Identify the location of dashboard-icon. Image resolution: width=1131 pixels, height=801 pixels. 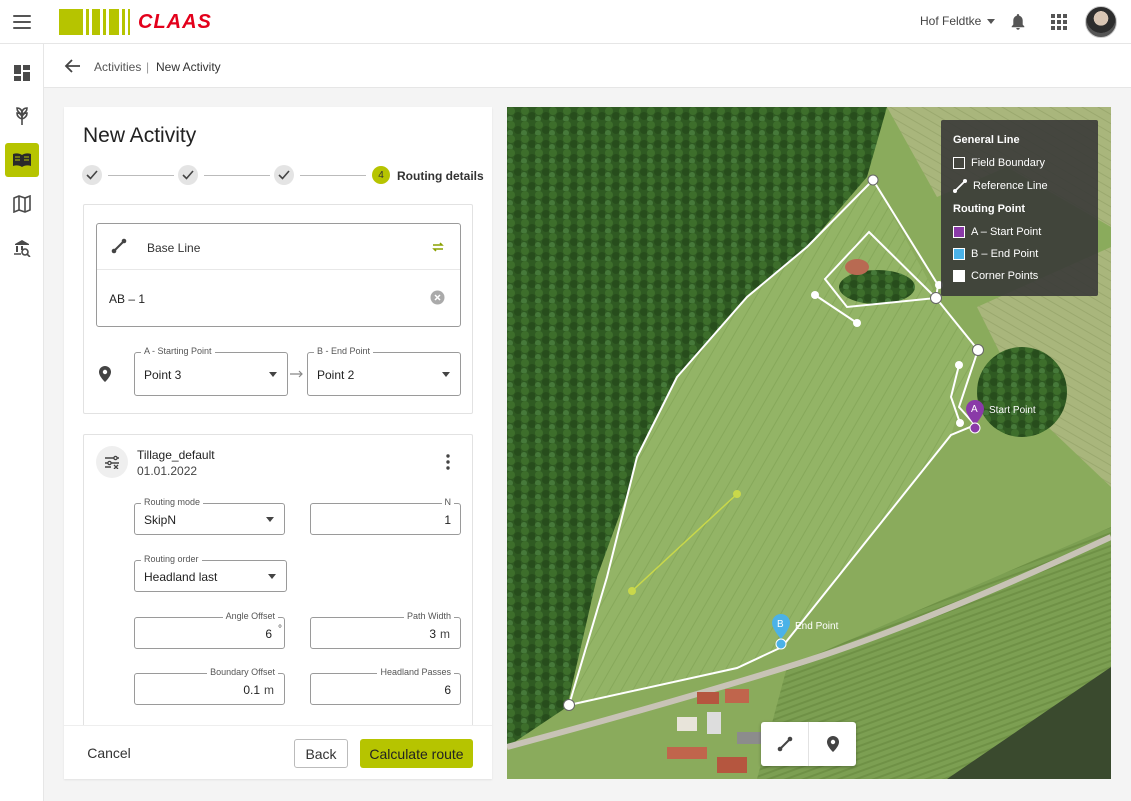
(22, 73).